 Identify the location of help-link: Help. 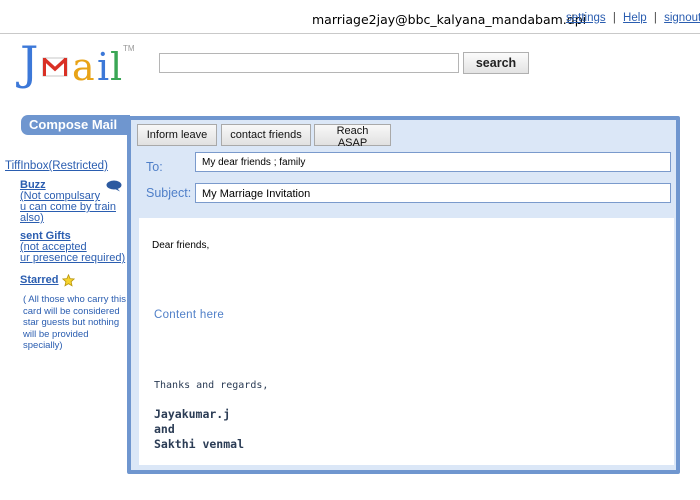
(635, 18).